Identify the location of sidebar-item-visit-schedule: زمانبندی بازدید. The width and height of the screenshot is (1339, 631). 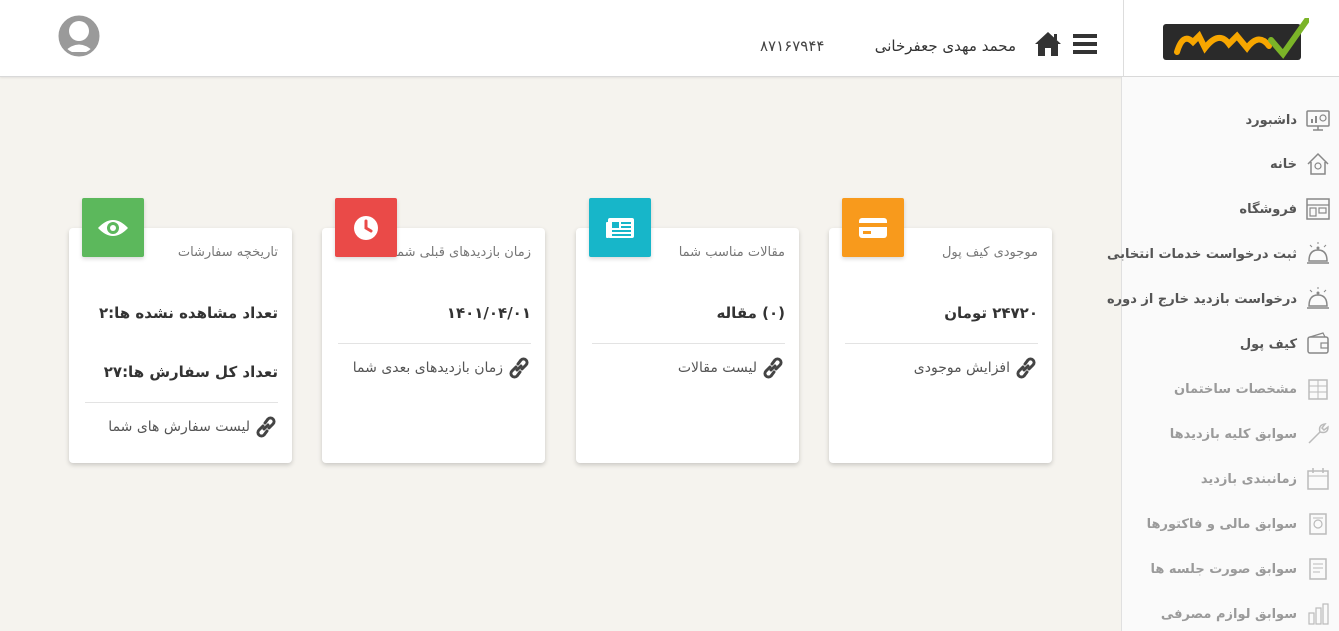
(1223, 479).